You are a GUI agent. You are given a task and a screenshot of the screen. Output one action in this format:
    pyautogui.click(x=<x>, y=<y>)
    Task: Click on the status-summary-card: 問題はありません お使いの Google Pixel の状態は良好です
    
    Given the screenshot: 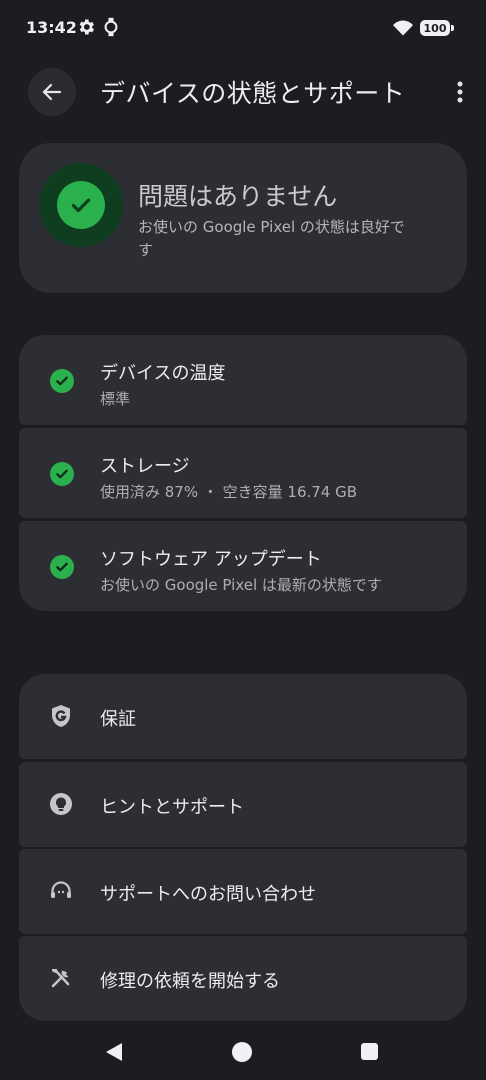 What is the action you would take?
    pyautogui.click(x=243, y=218)
    